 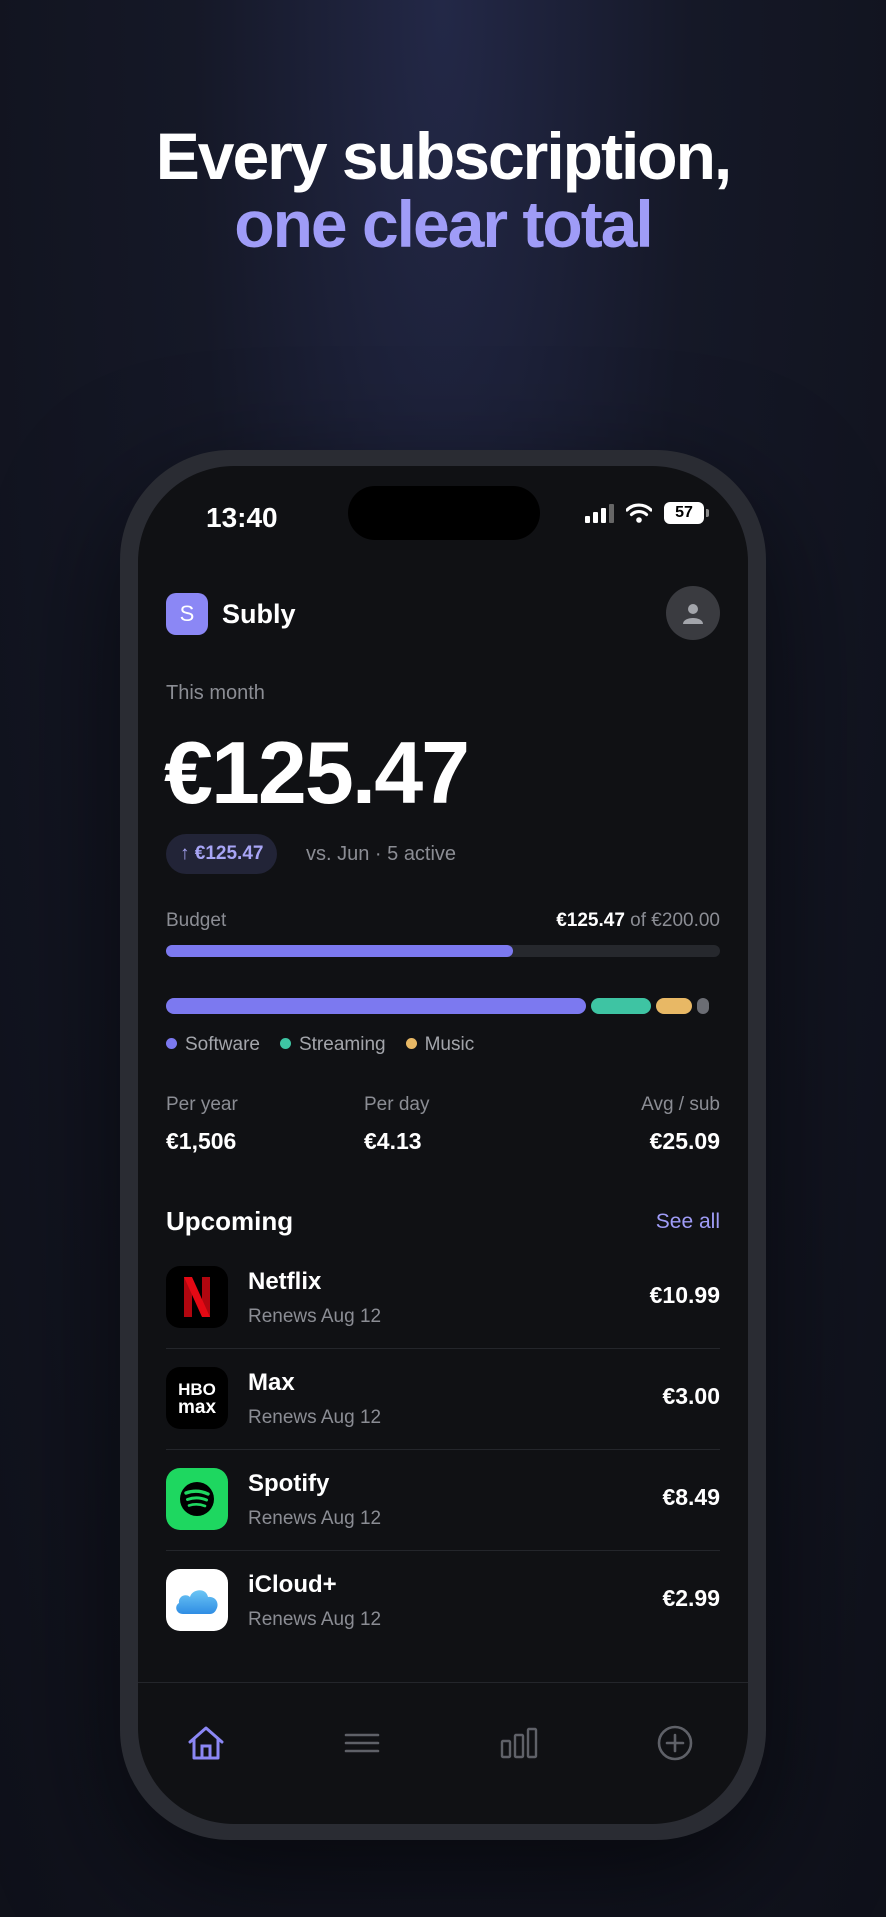 What do you see at coordinates (444, 156) in the screenshot?
I see `headline-line-1: Every subscription,` at bounding box center [444, 156].